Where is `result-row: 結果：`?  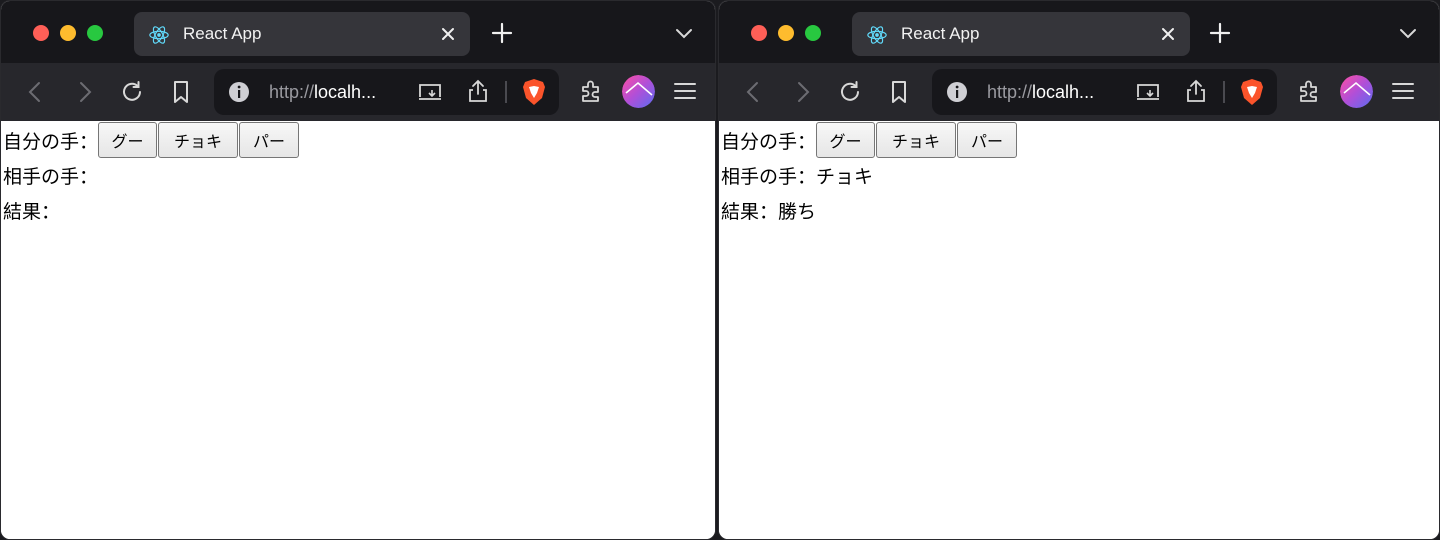
result-row: 結果： is located at coordinates (31, 210).